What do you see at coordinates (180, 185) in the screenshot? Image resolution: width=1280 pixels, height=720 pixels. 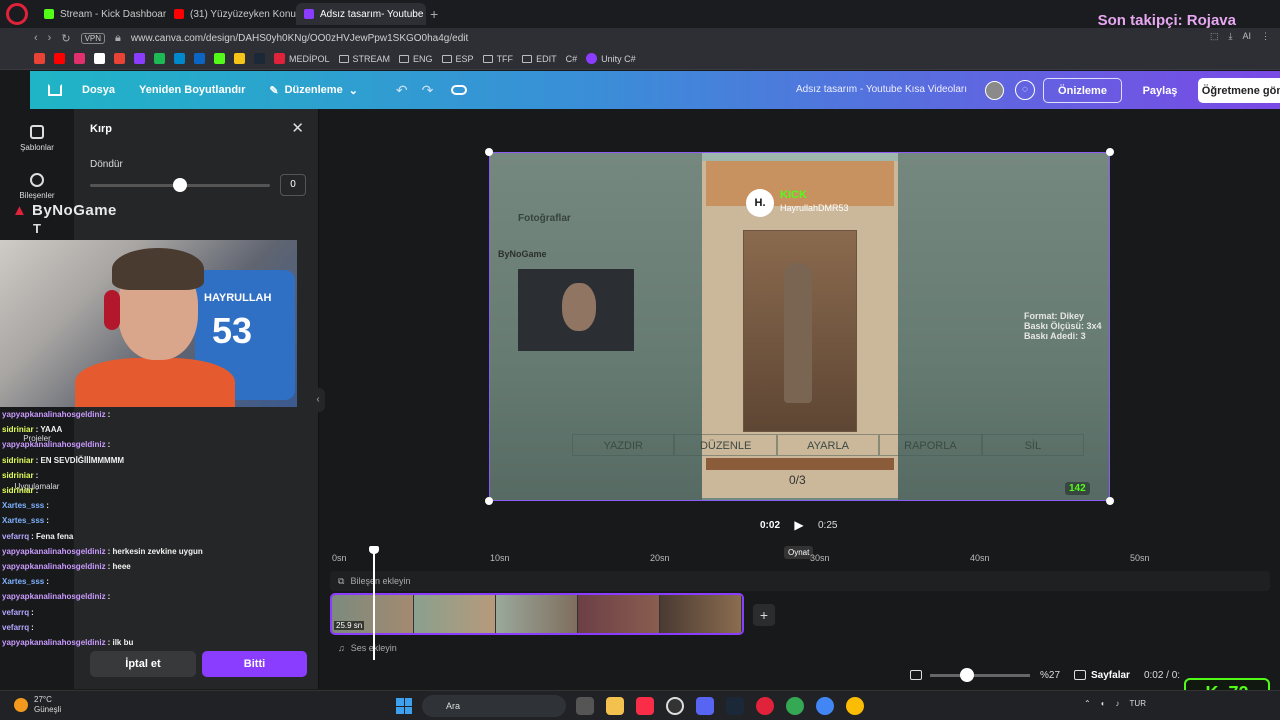 I see `rotate-slider` at bounding box center [180, 185].